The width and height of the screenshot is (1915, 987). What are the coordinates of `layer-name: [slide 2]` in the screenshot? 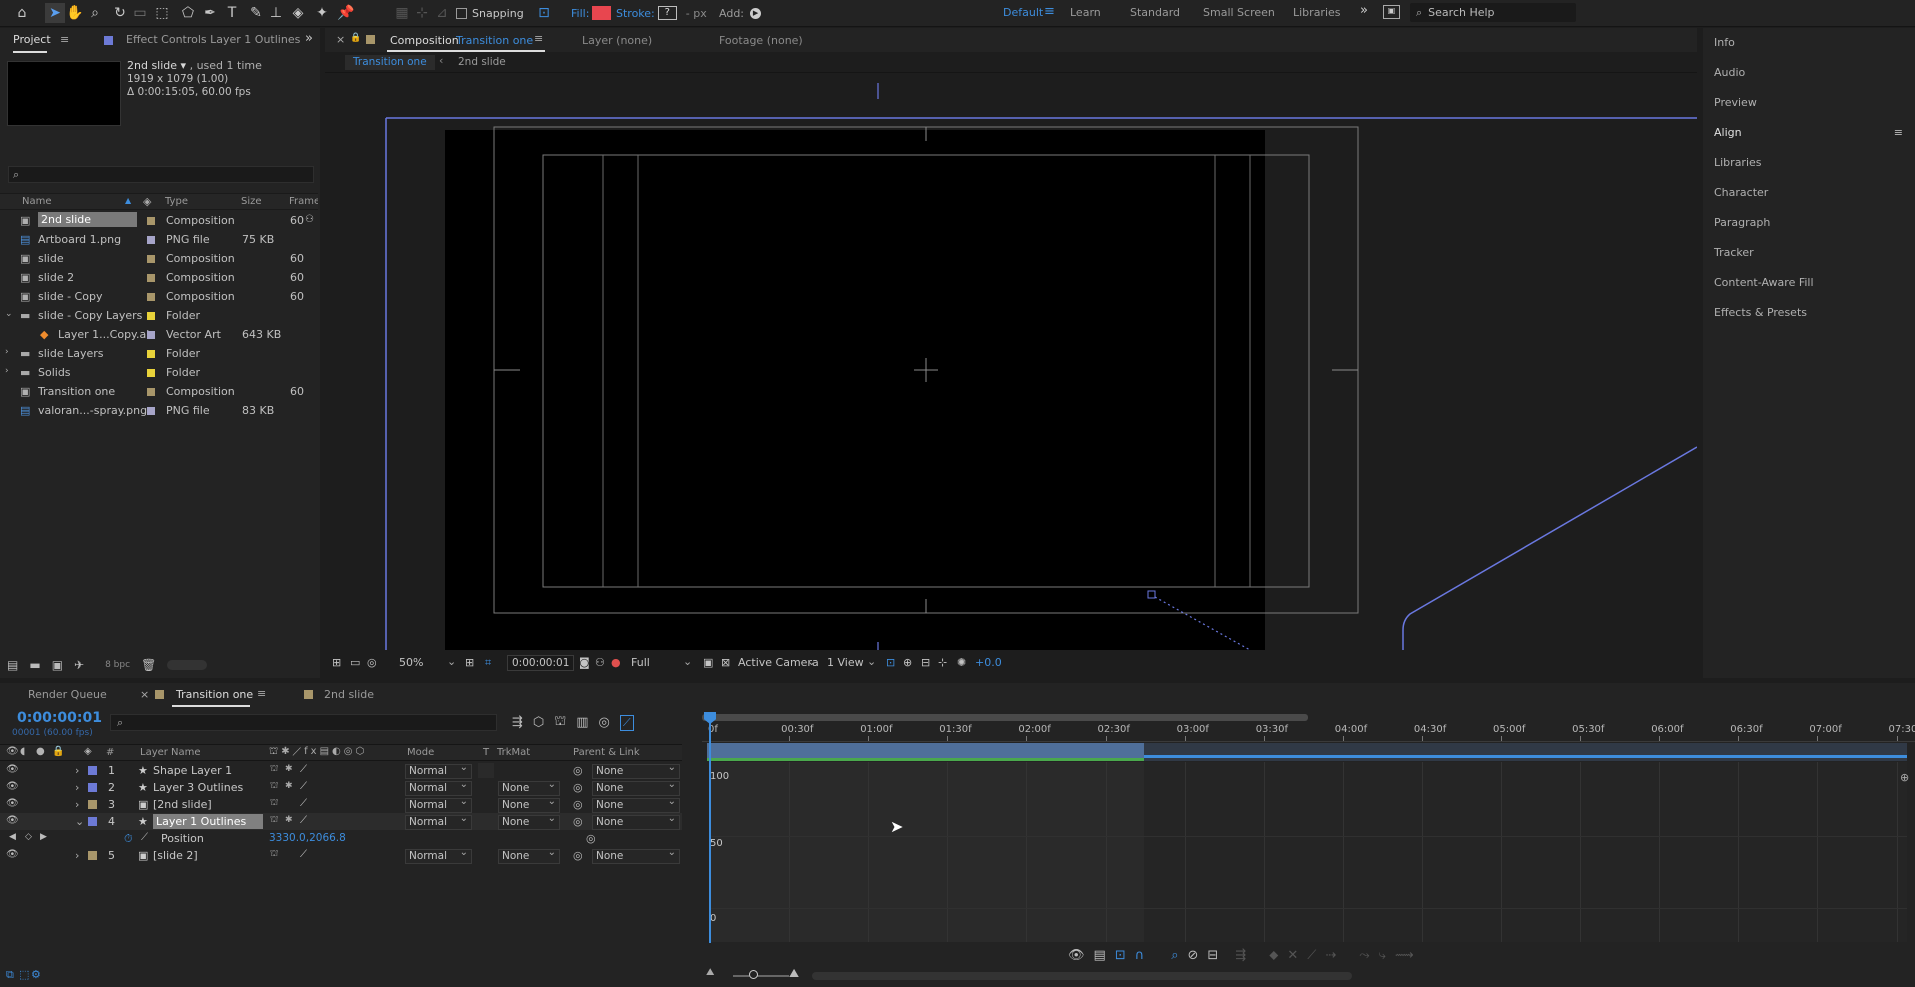 It's located at (175, 855).